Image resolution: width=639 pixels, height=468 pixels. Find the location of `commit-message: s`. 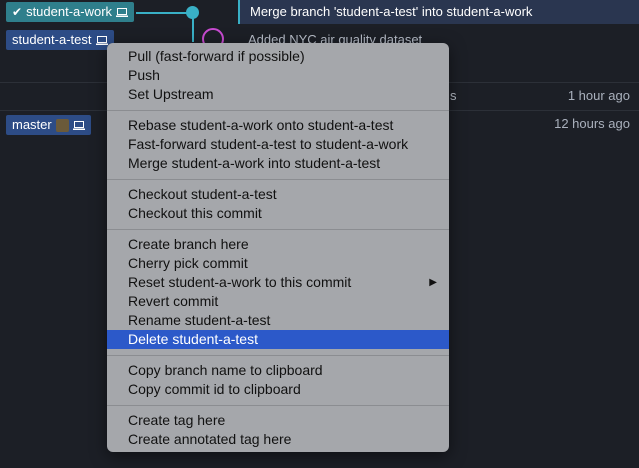

commit-message: s is located at coordinates (453, 95).